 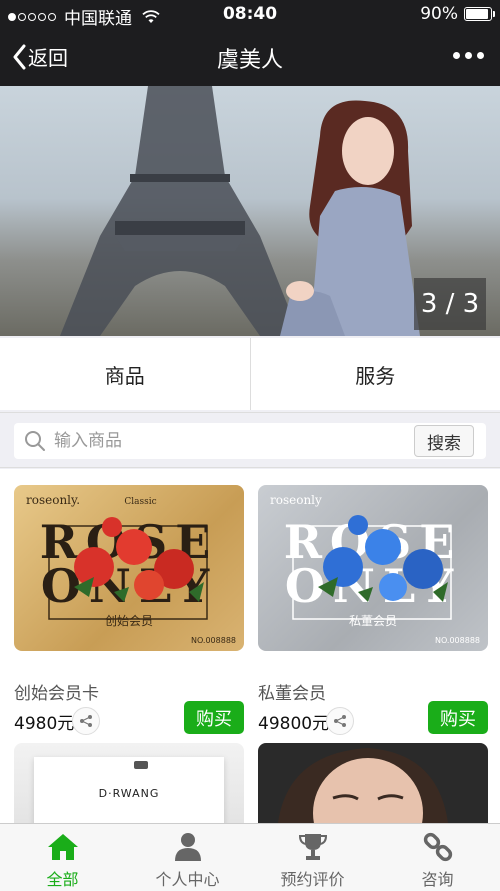 I want to click on more-button, so click(x=468, y=55).